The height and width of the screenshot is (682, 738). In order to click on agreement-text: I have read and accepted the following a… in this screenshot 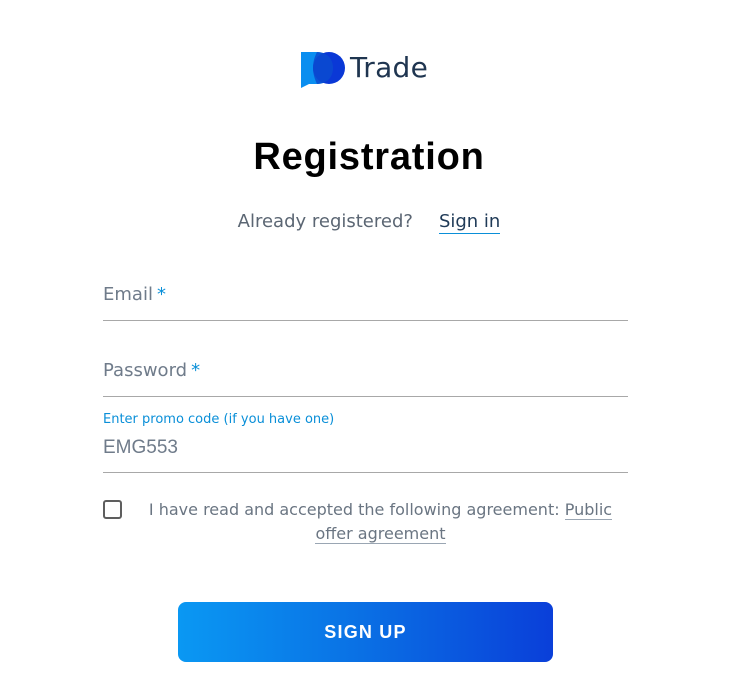, I will do `click(380, 522)`.